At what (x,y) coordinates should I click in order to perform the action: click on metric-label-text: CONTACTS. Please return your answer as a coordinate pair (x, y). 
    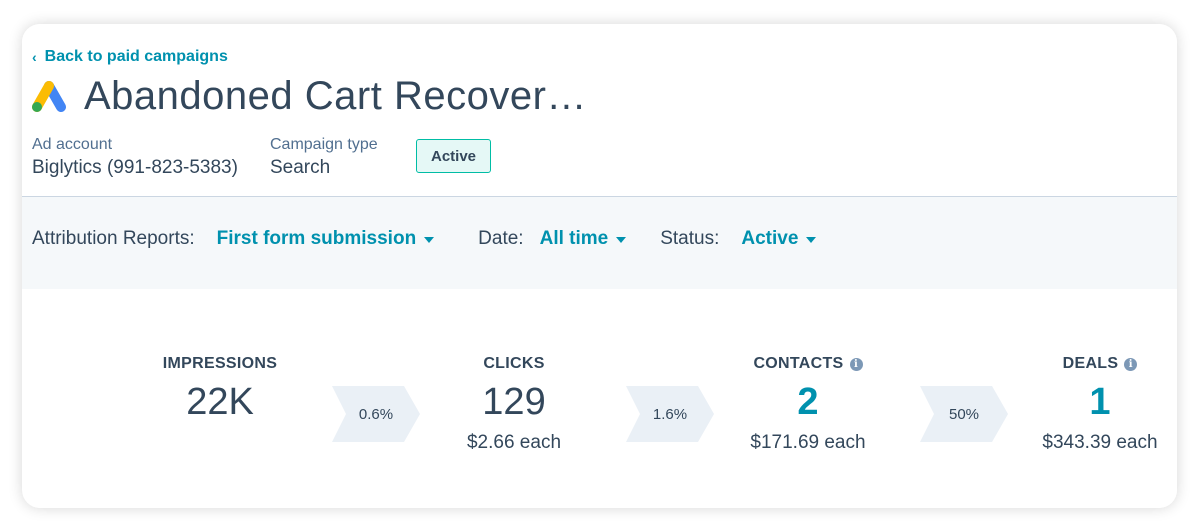
    Looking at the image, I should click on (798, 363).